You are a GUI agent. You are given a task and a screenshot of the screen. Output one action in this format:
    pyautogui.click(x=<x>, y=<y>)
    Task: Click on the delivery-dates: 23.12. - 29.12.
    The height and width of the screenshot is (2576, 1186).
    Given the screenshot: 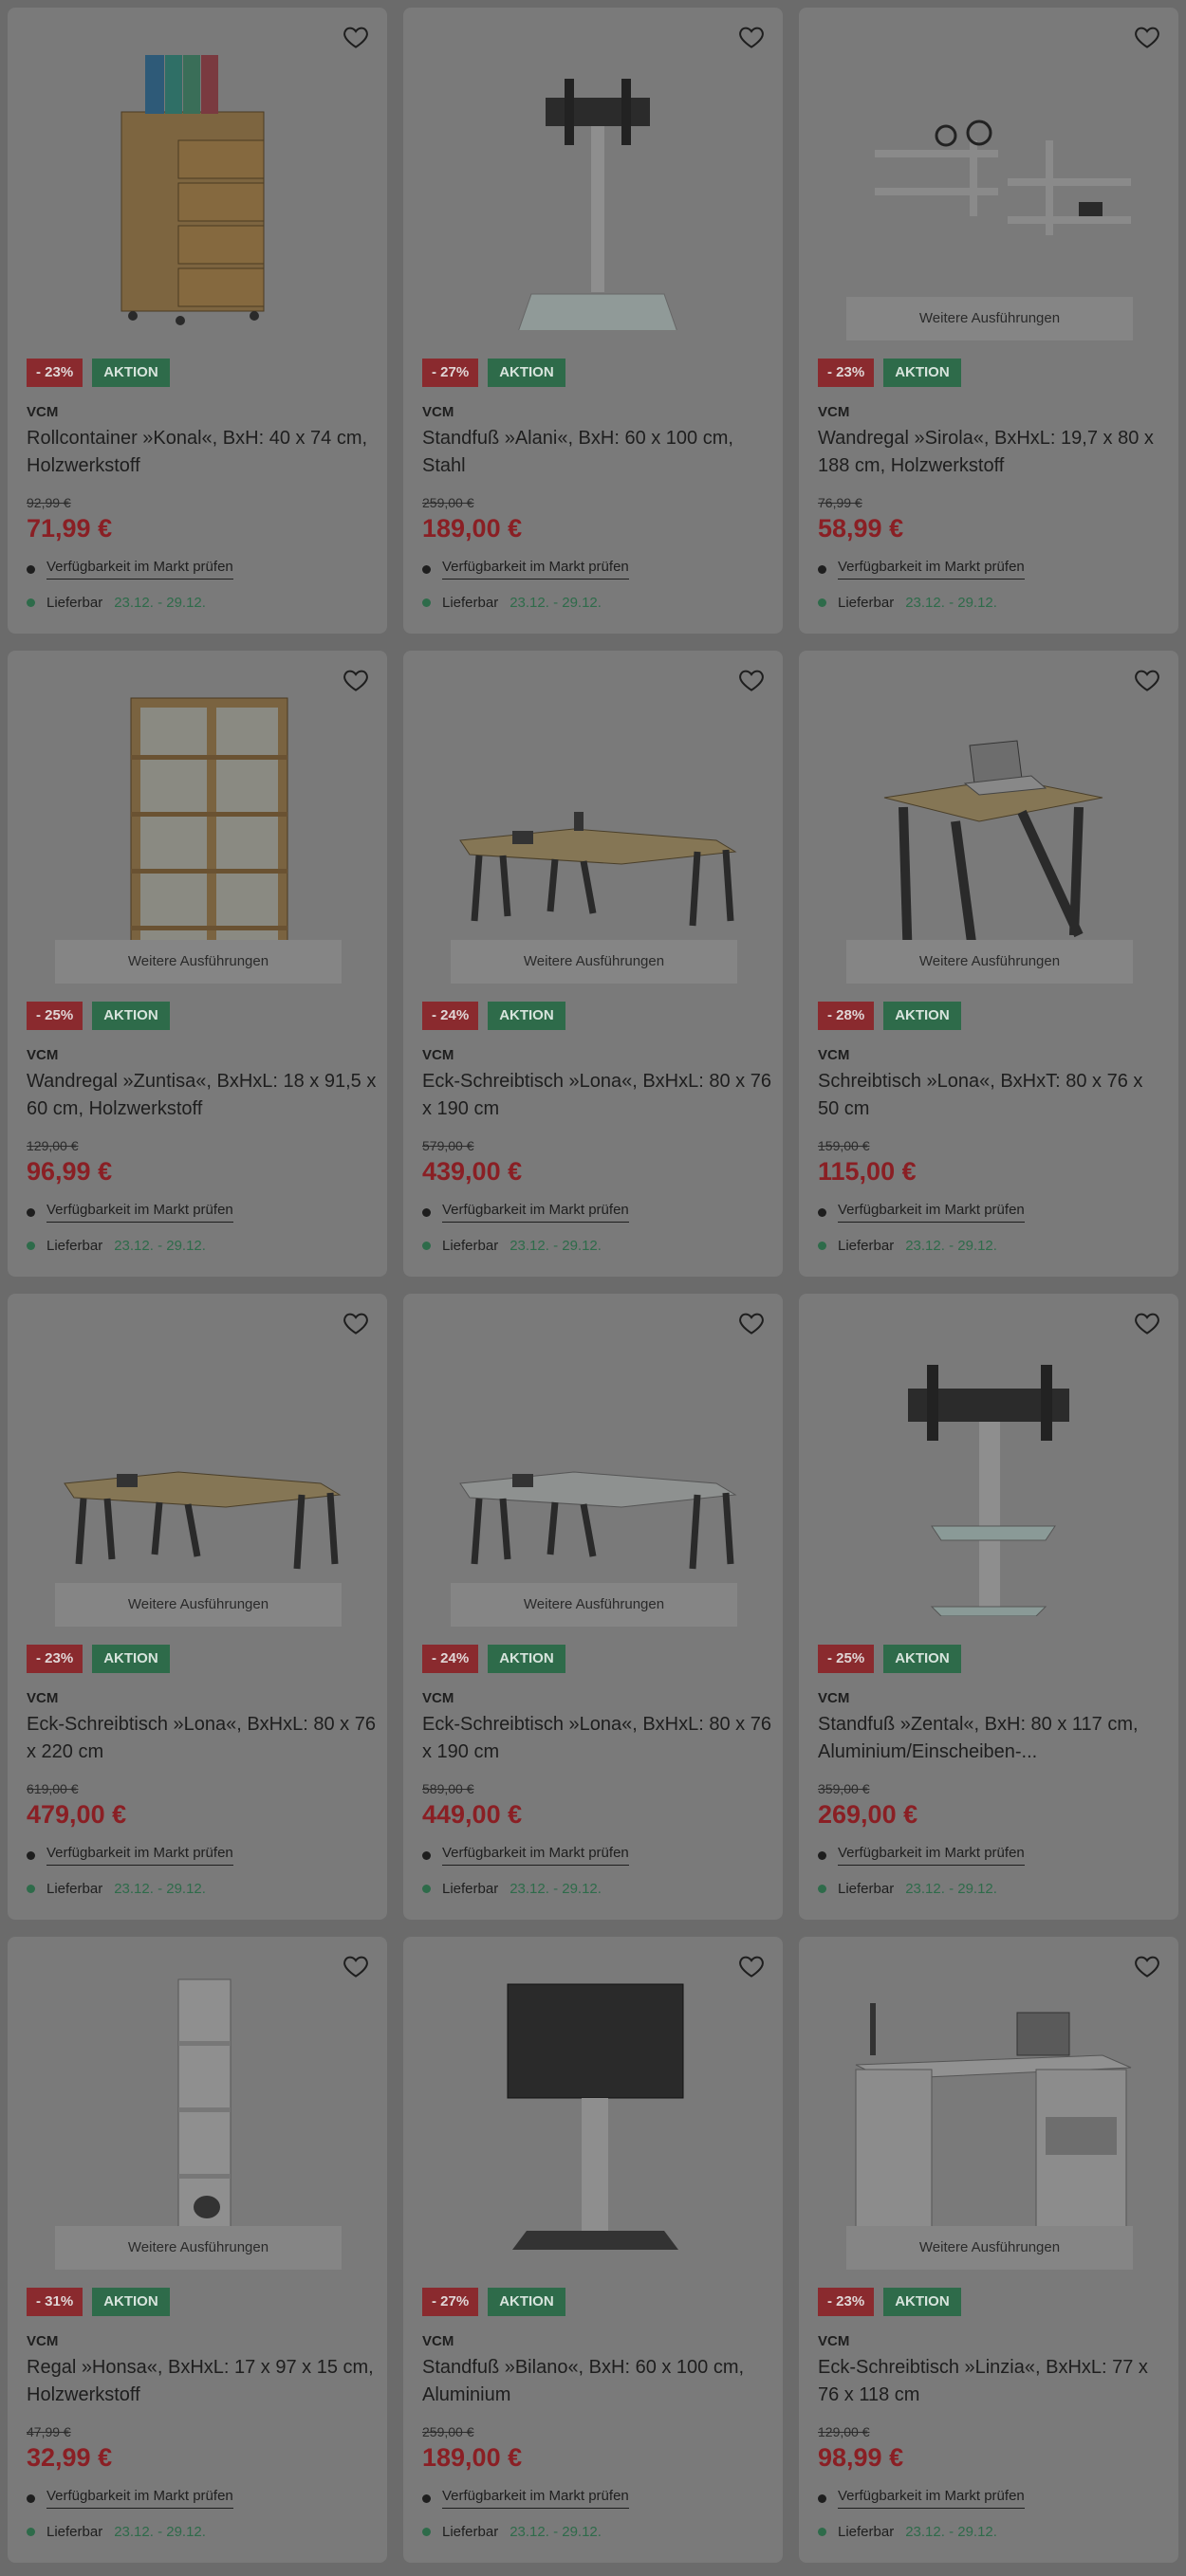 What is the action you would take?
    pyautogui.click(x=556, y=1246)
    